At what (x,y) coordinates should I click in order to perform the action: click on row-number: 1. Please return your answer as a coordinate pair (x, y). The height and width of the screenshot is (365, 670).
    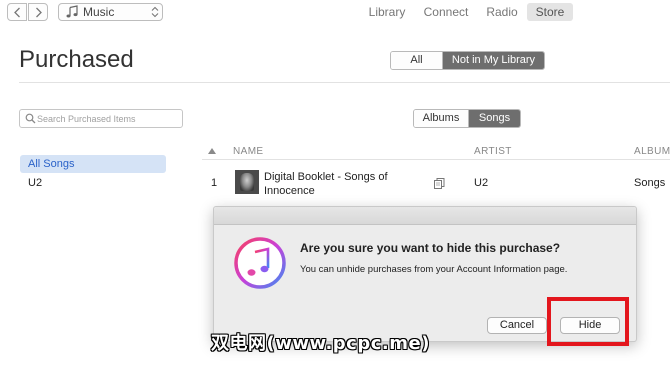
    Looking at the image, I should click on (214, 183).